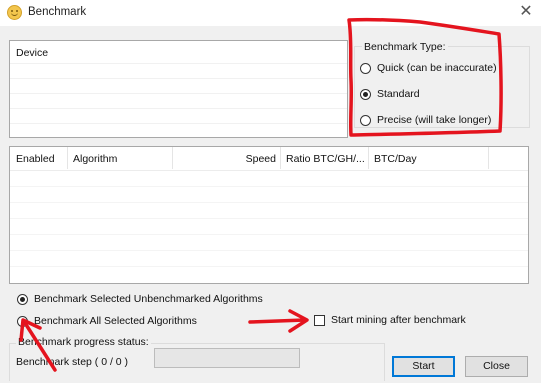  I want to click on window-title: Benchmark, so click(57, 12).